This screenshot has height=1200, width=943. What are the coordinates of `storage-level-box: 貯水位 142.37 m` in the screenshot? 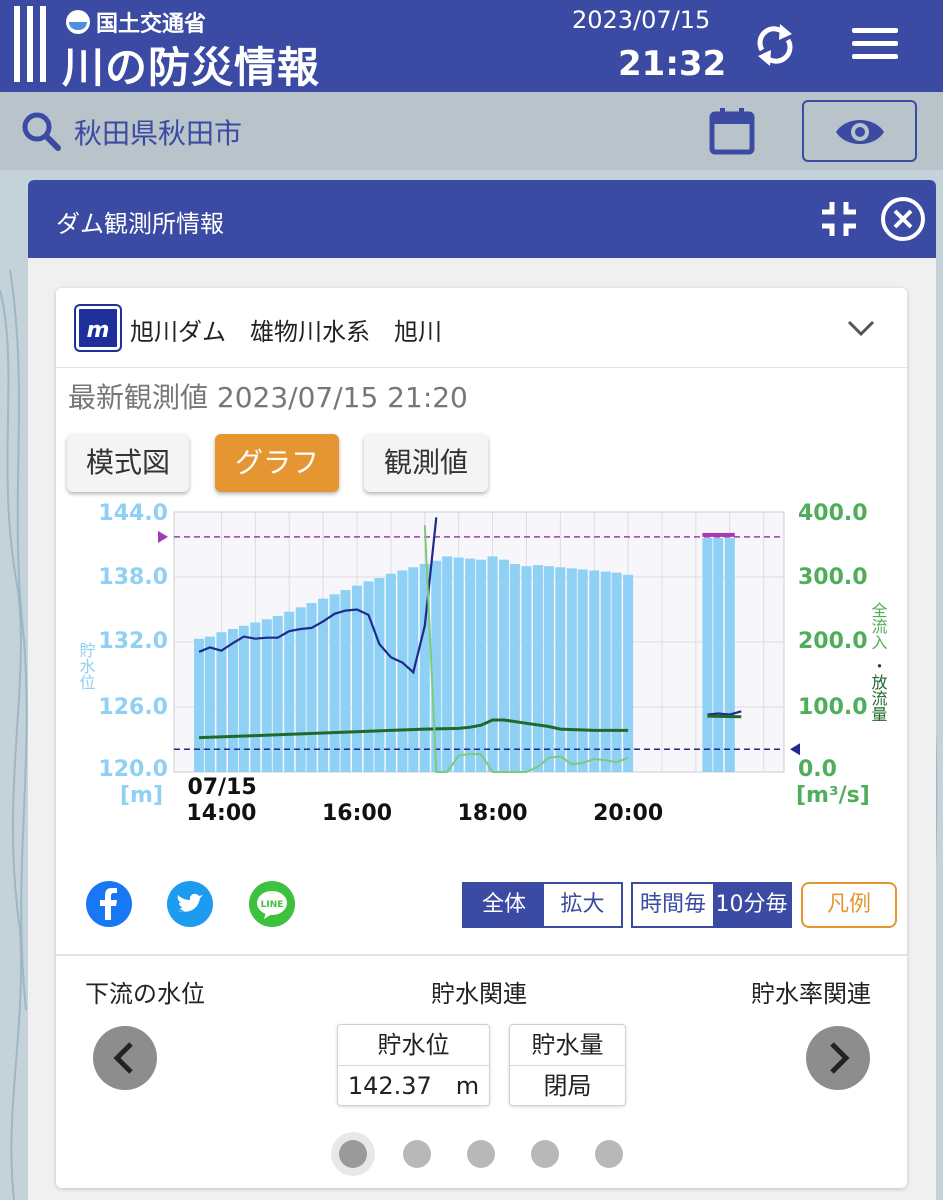 It's located at (413, 1065).